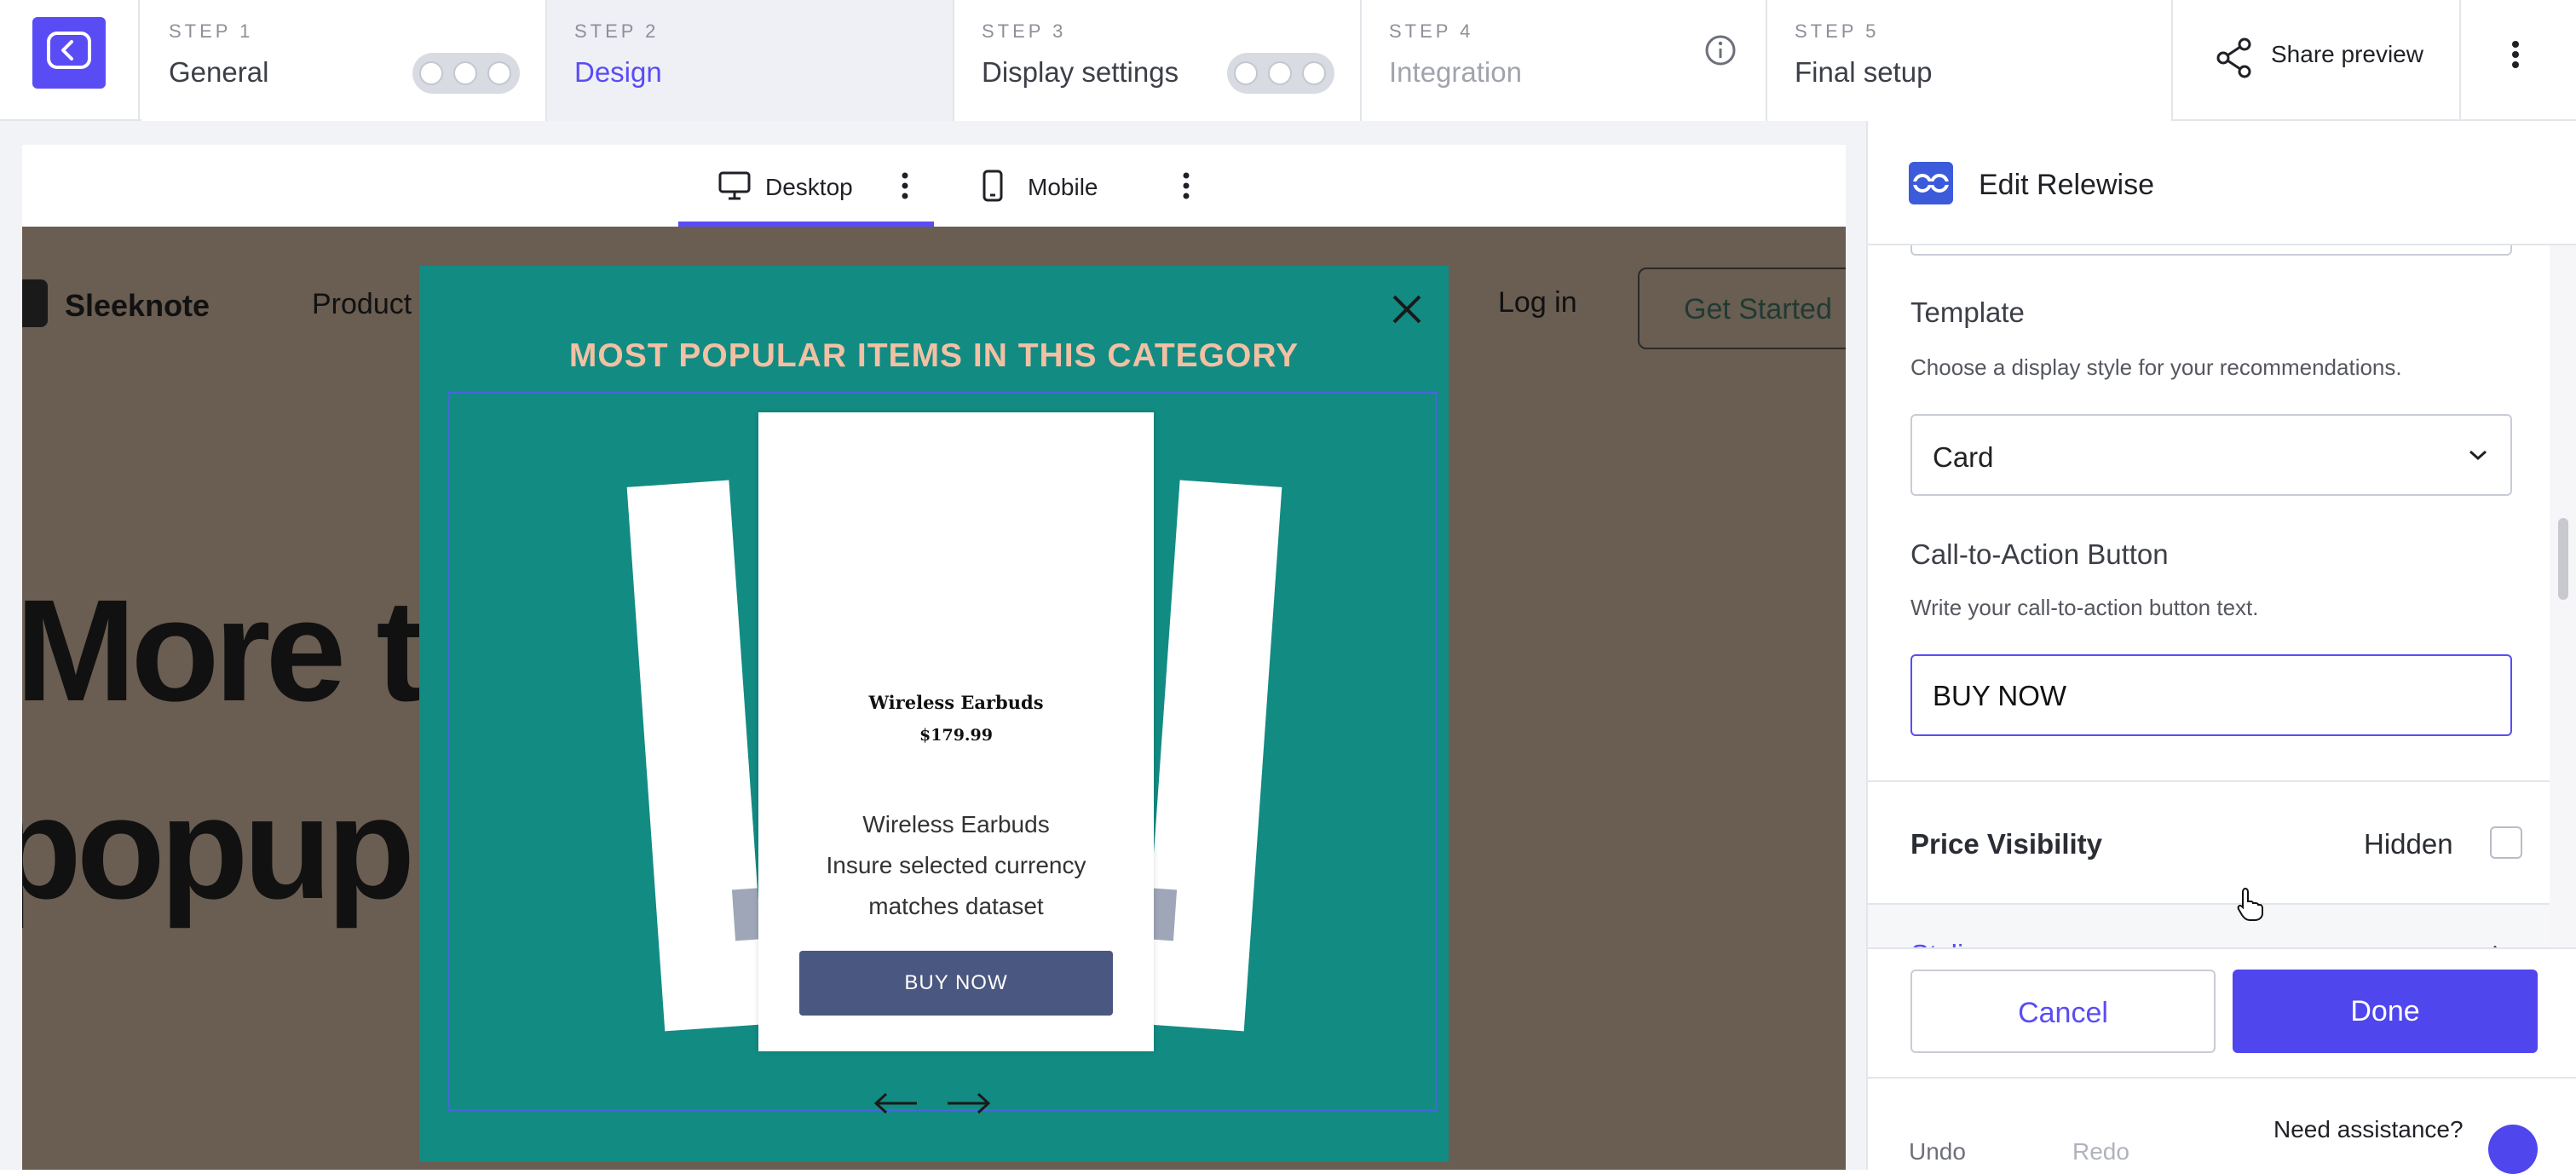 This screenshot has height=1174, width=2576. I want to click on done-button: Done, so click(2385, 1011).